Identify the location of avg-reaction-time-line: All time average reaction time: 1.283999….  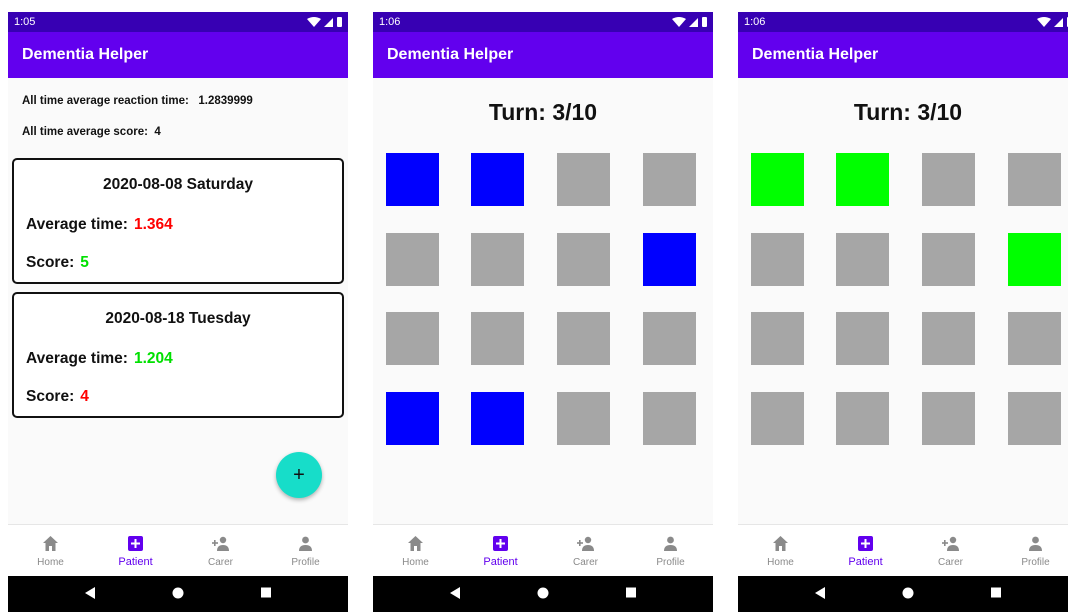
(137, 101).